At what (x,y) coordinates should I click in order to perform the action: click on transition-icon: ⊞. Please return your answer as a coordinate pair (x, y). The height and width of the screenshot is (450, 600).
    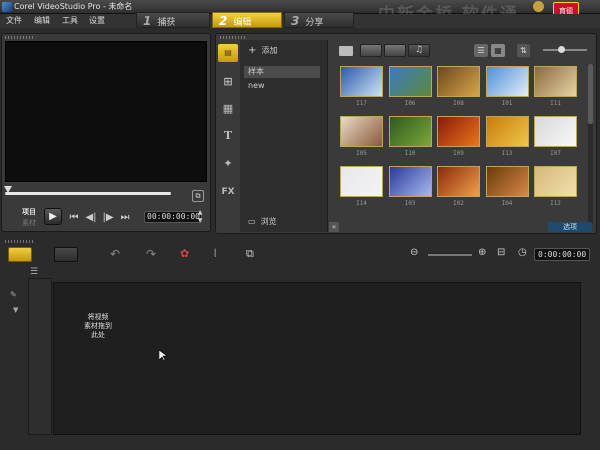
    Looking at the image, I should click on (228, 82).